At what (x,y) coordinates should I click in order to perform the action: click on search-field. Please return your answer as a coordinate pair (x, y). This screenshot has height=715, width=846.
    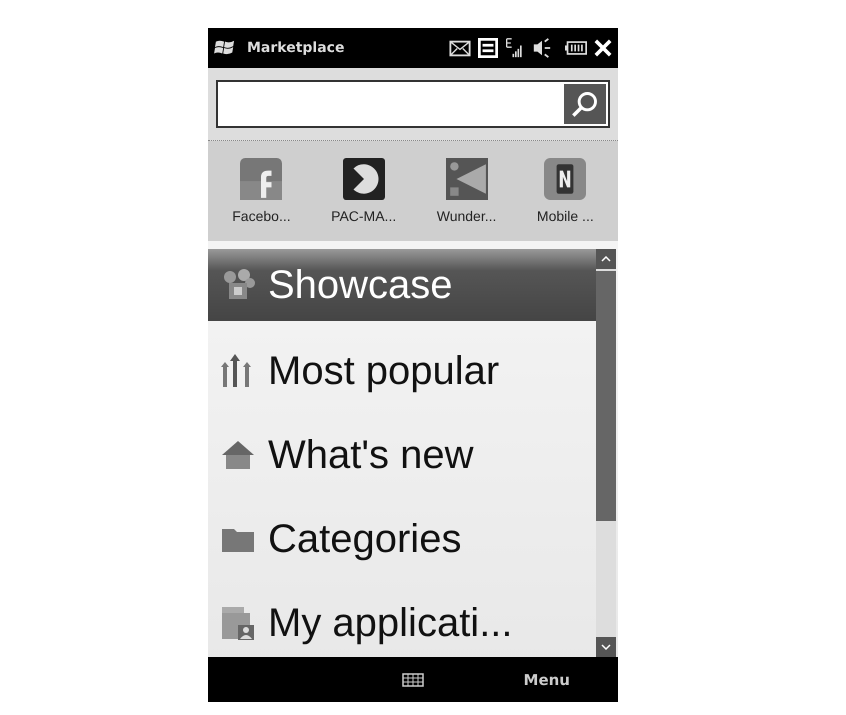
    Looking at the image, I should click on (413, 104).